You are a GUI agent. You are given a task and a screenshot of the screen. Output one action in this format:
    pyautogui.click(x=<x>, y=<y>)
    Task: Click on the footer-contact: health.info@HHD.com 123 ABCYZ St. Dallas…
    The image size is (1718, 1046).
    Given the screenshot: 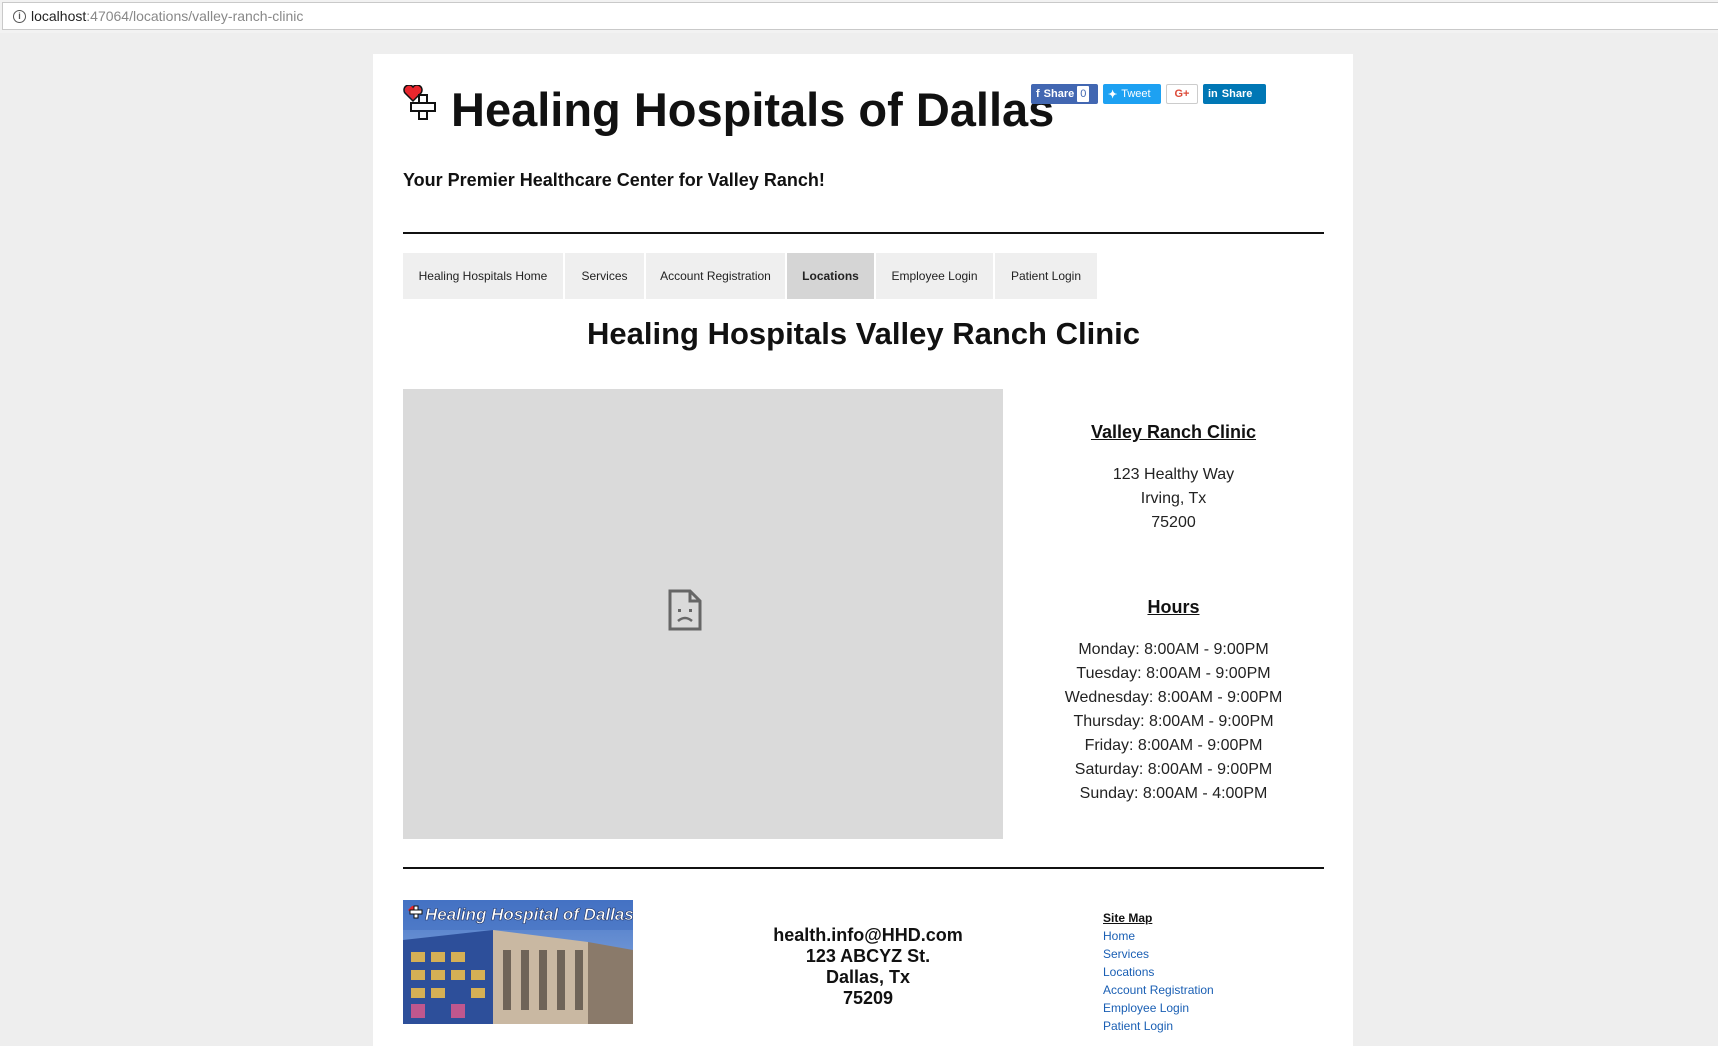 What is the action you would take?
    pyautogui.click(x=868, y=967)
    